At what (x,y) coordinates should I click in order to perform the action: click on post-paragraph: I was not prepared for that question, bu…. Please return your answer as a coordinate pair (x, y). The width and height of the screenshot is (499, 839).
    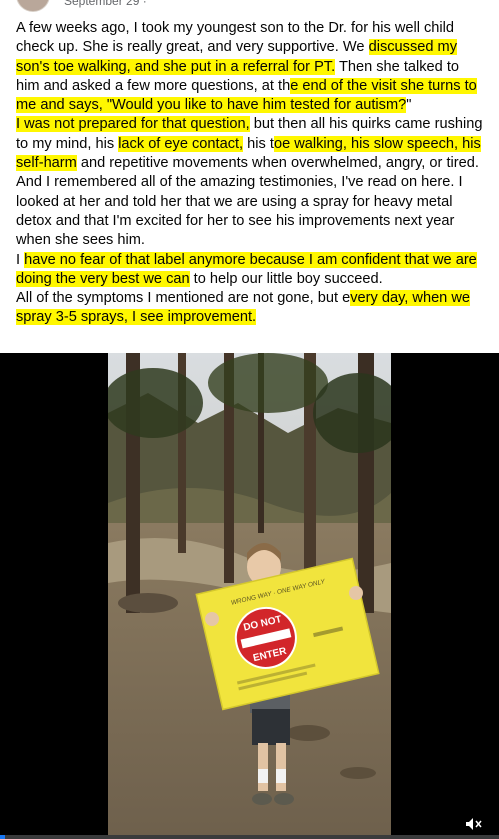
    Looking at the image, I should click on (251, 144).